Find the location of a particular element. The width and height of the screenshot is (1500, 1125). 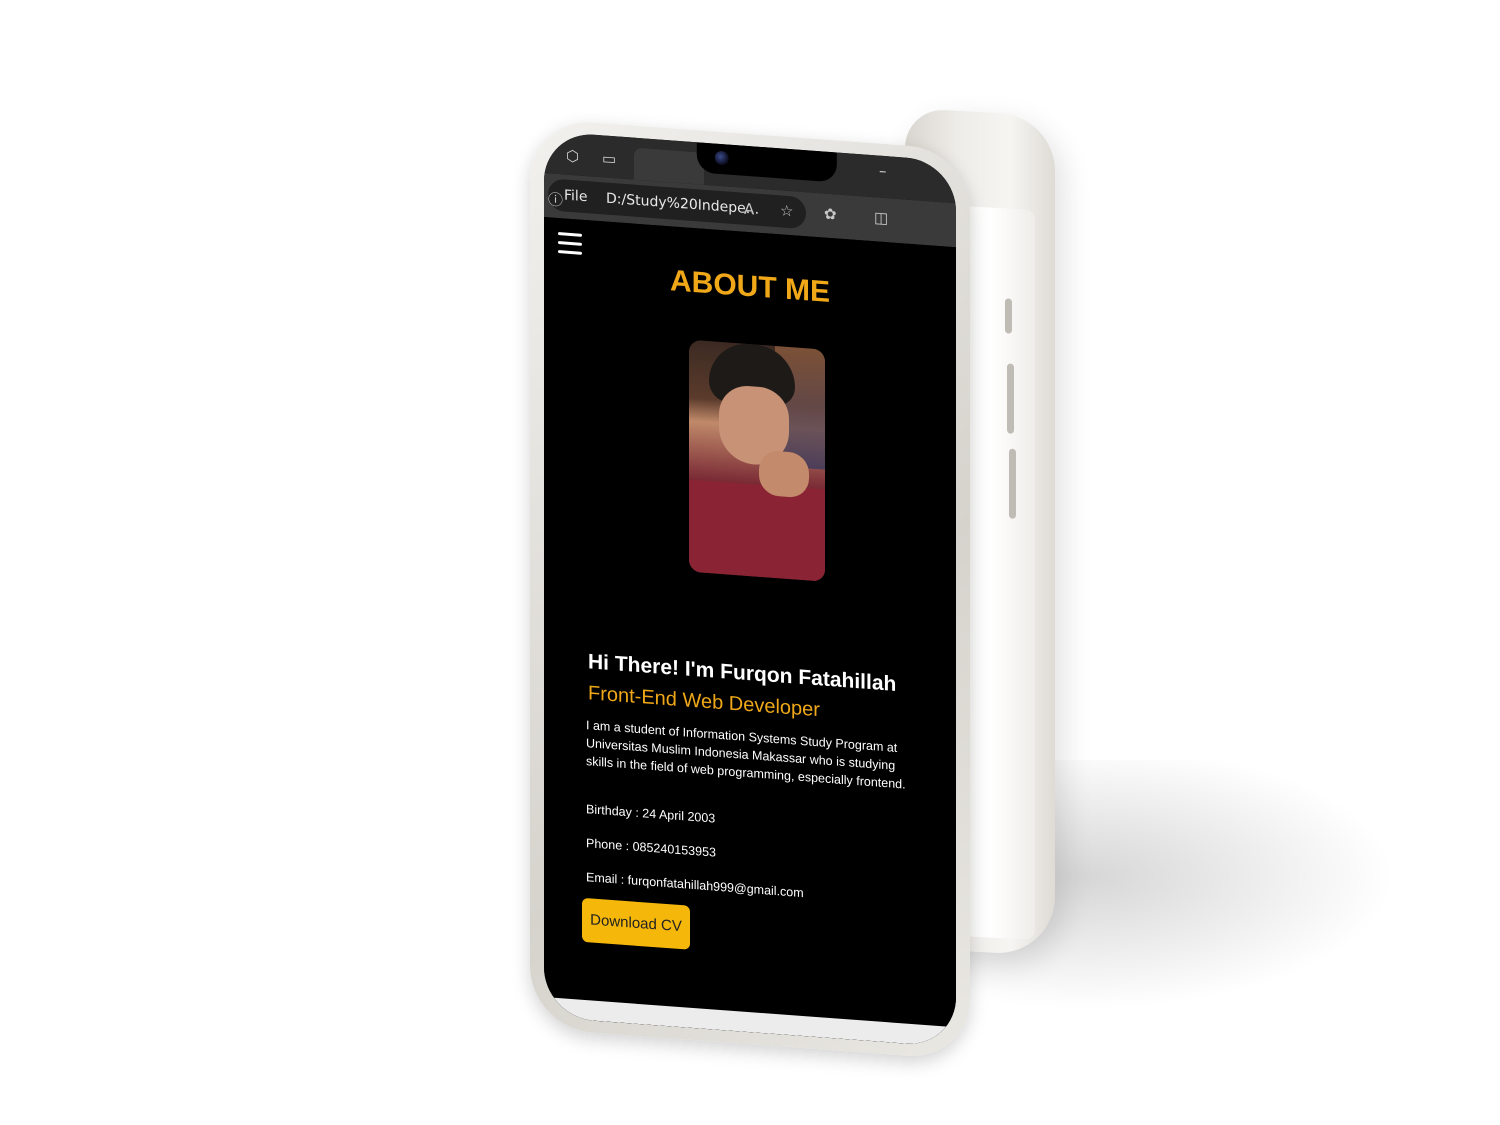

split-screen-icon: ◫ is located at coordinates (881, 217).